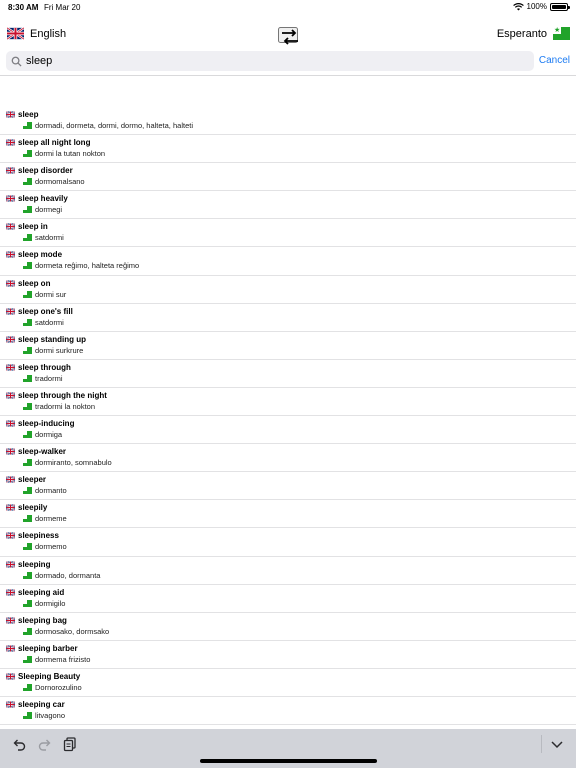 The image size is (576, 768). Describe the element at coordinates (34, 564) in the screenshot. I see `result-term-text: sleeping` at that location.